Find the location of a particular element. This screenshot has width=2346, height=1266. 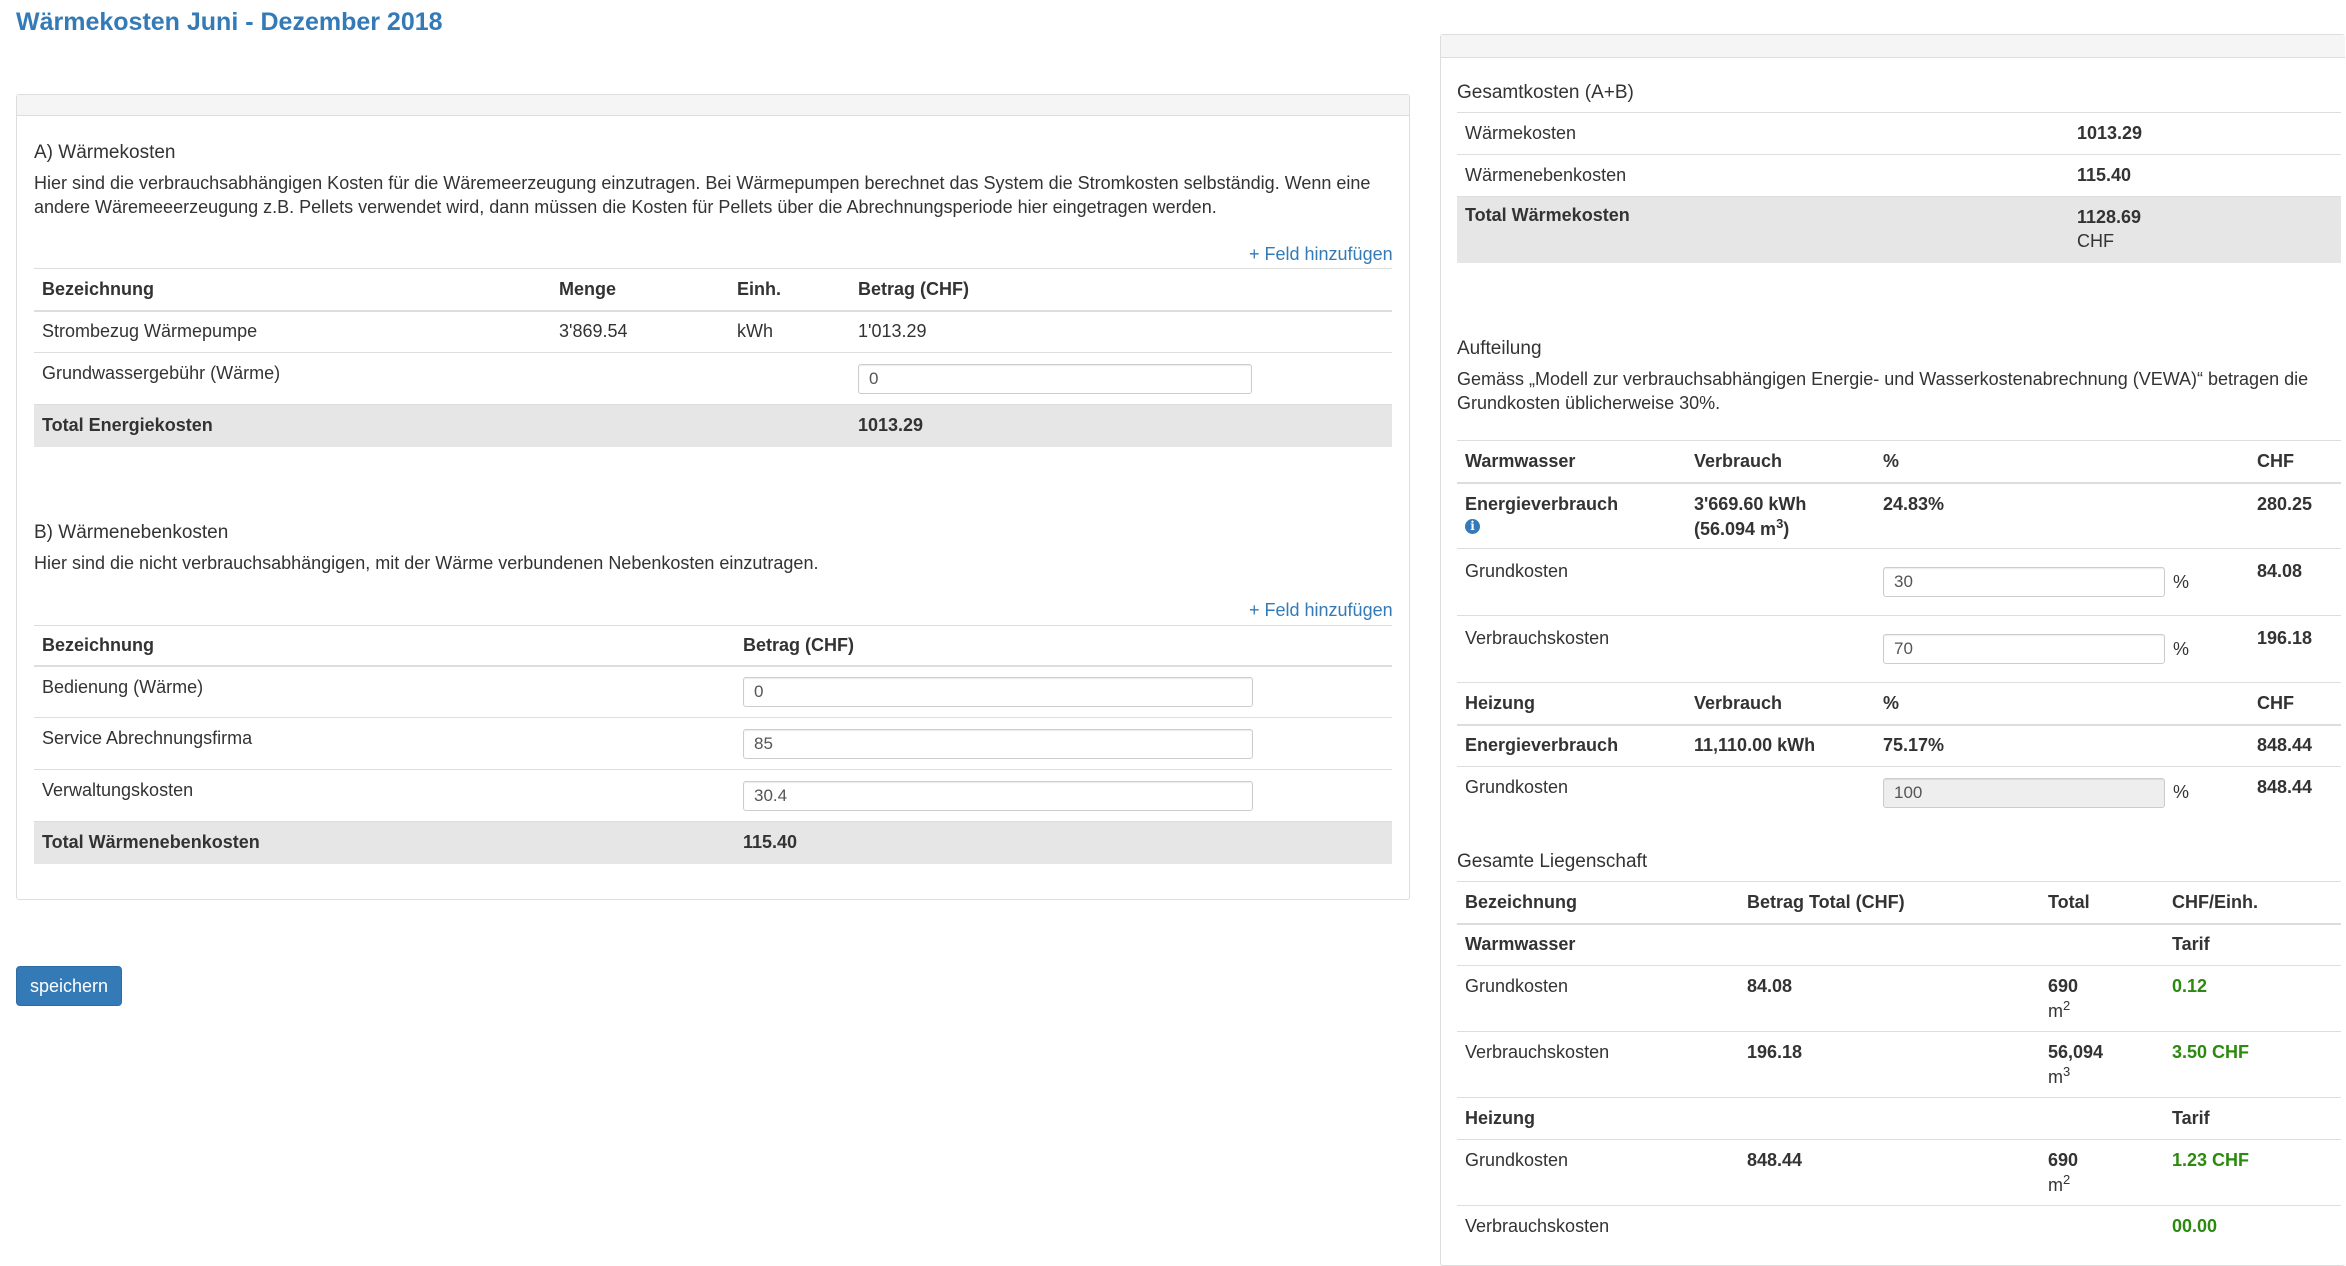

verbrauch-kwh: 3'669.60 kWh is located at coordinates (1750, 503).